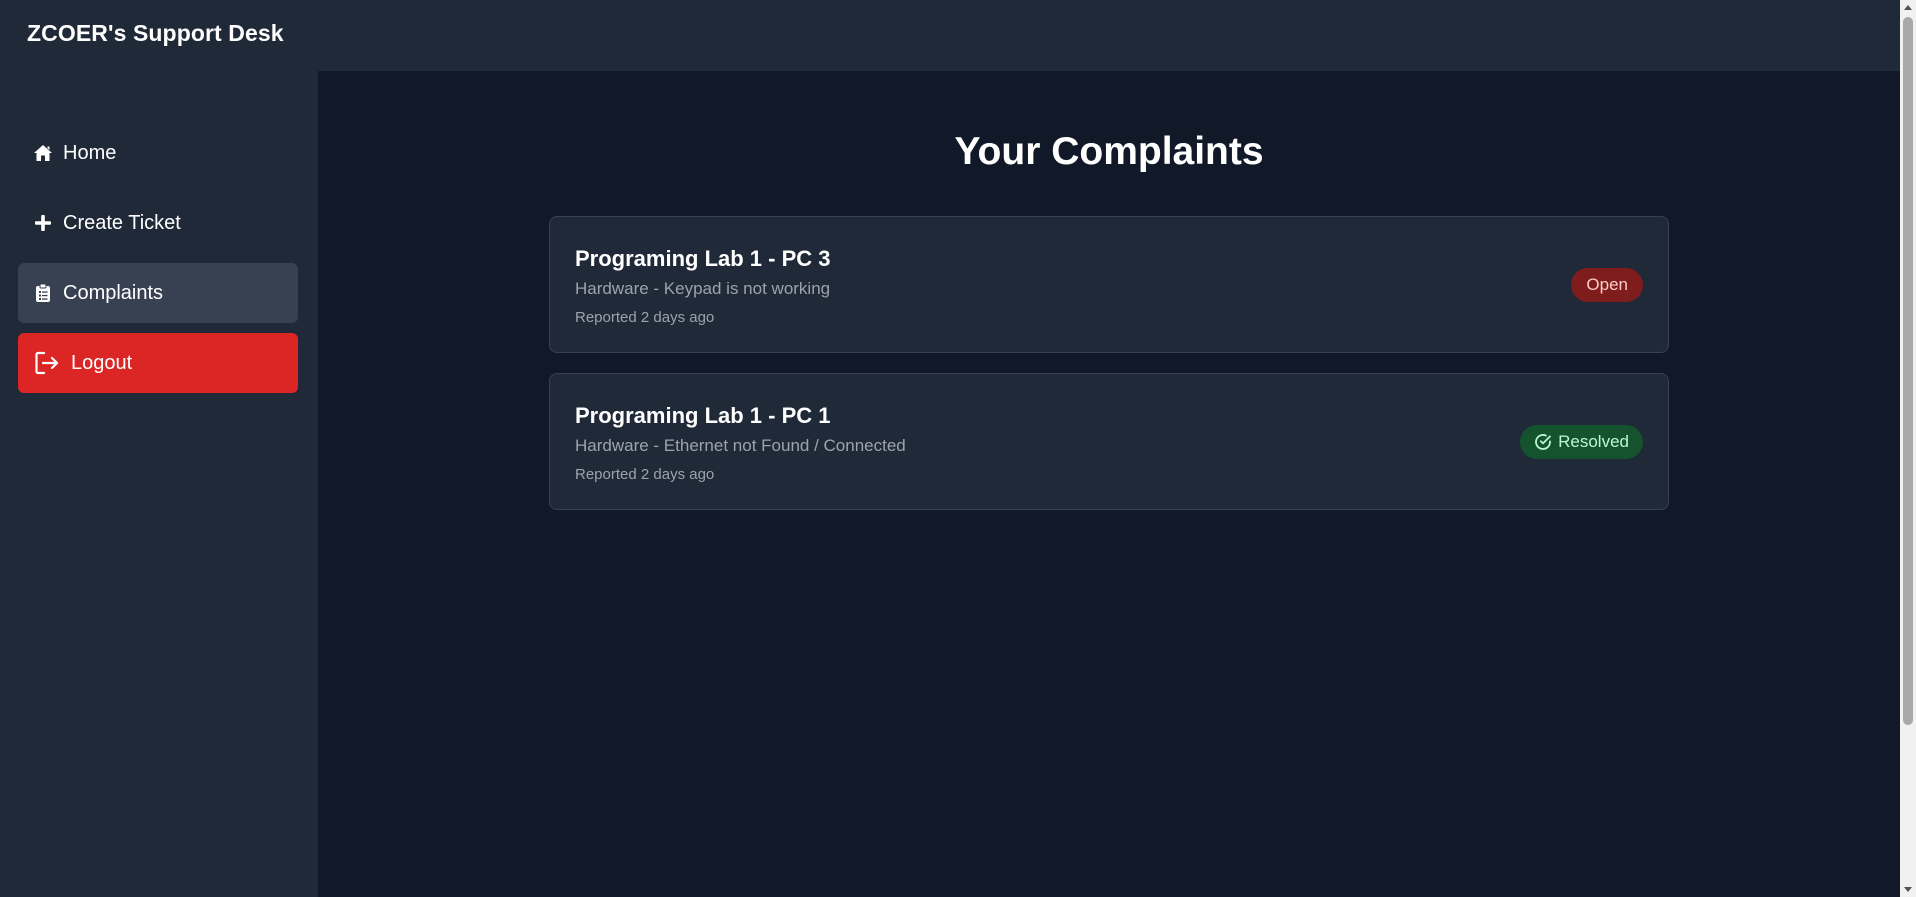 The width and height of the screenshot is (1916, 897). What do you see at coordinates (158, 363) in the screenshot?
I see `logout-button: Logout` at bounding box center [158, 363].